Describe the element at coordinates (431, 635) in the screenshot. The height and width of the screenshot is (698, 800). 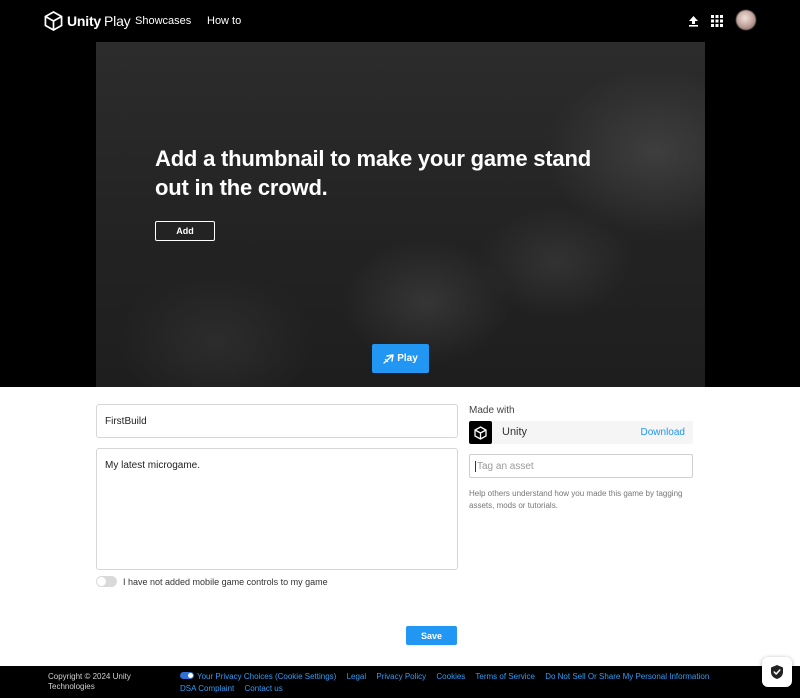
I see `save-button: Save` at that location.